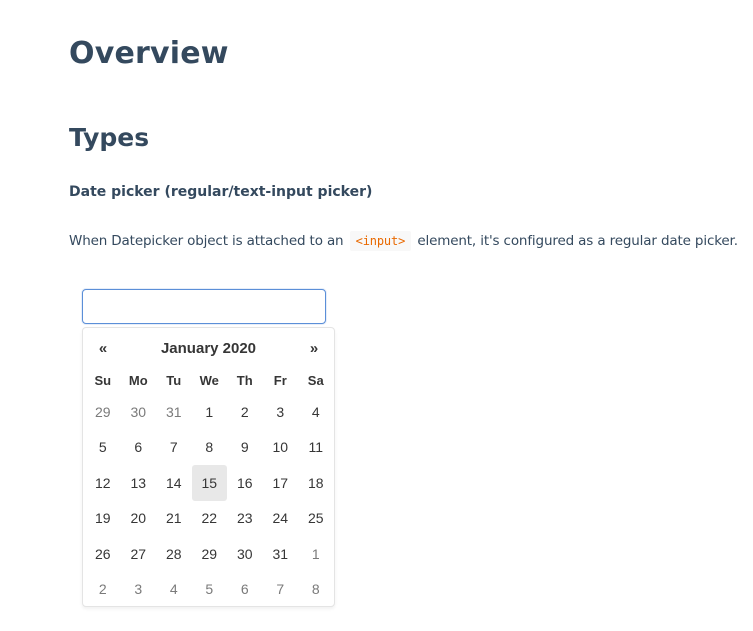 Image resolution: width=753 pixels, height=631 pixels. Describe the element at coordinates (204, 306) in the screenshot. I see `date-input` at that location.